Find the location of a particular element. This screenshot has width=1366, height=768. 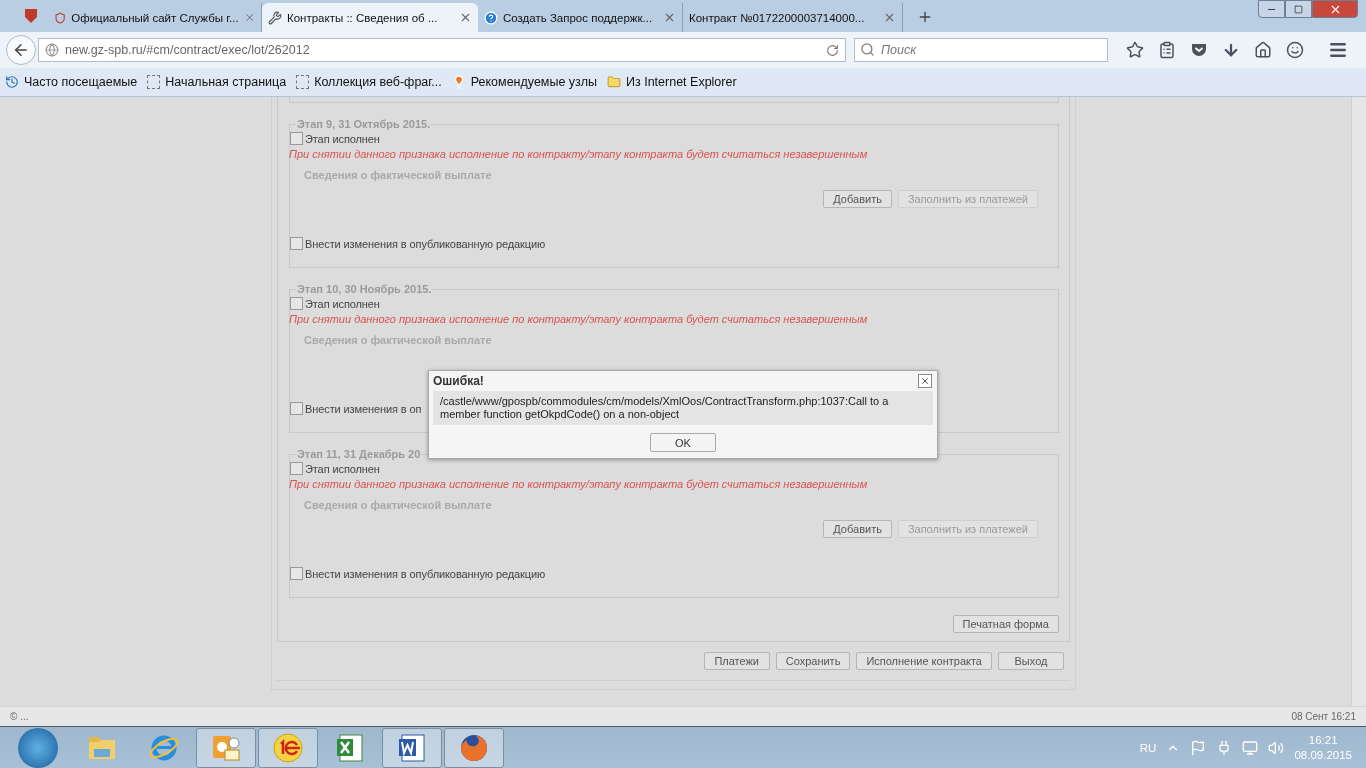

download-icon is located at coordinates (1231, 50).